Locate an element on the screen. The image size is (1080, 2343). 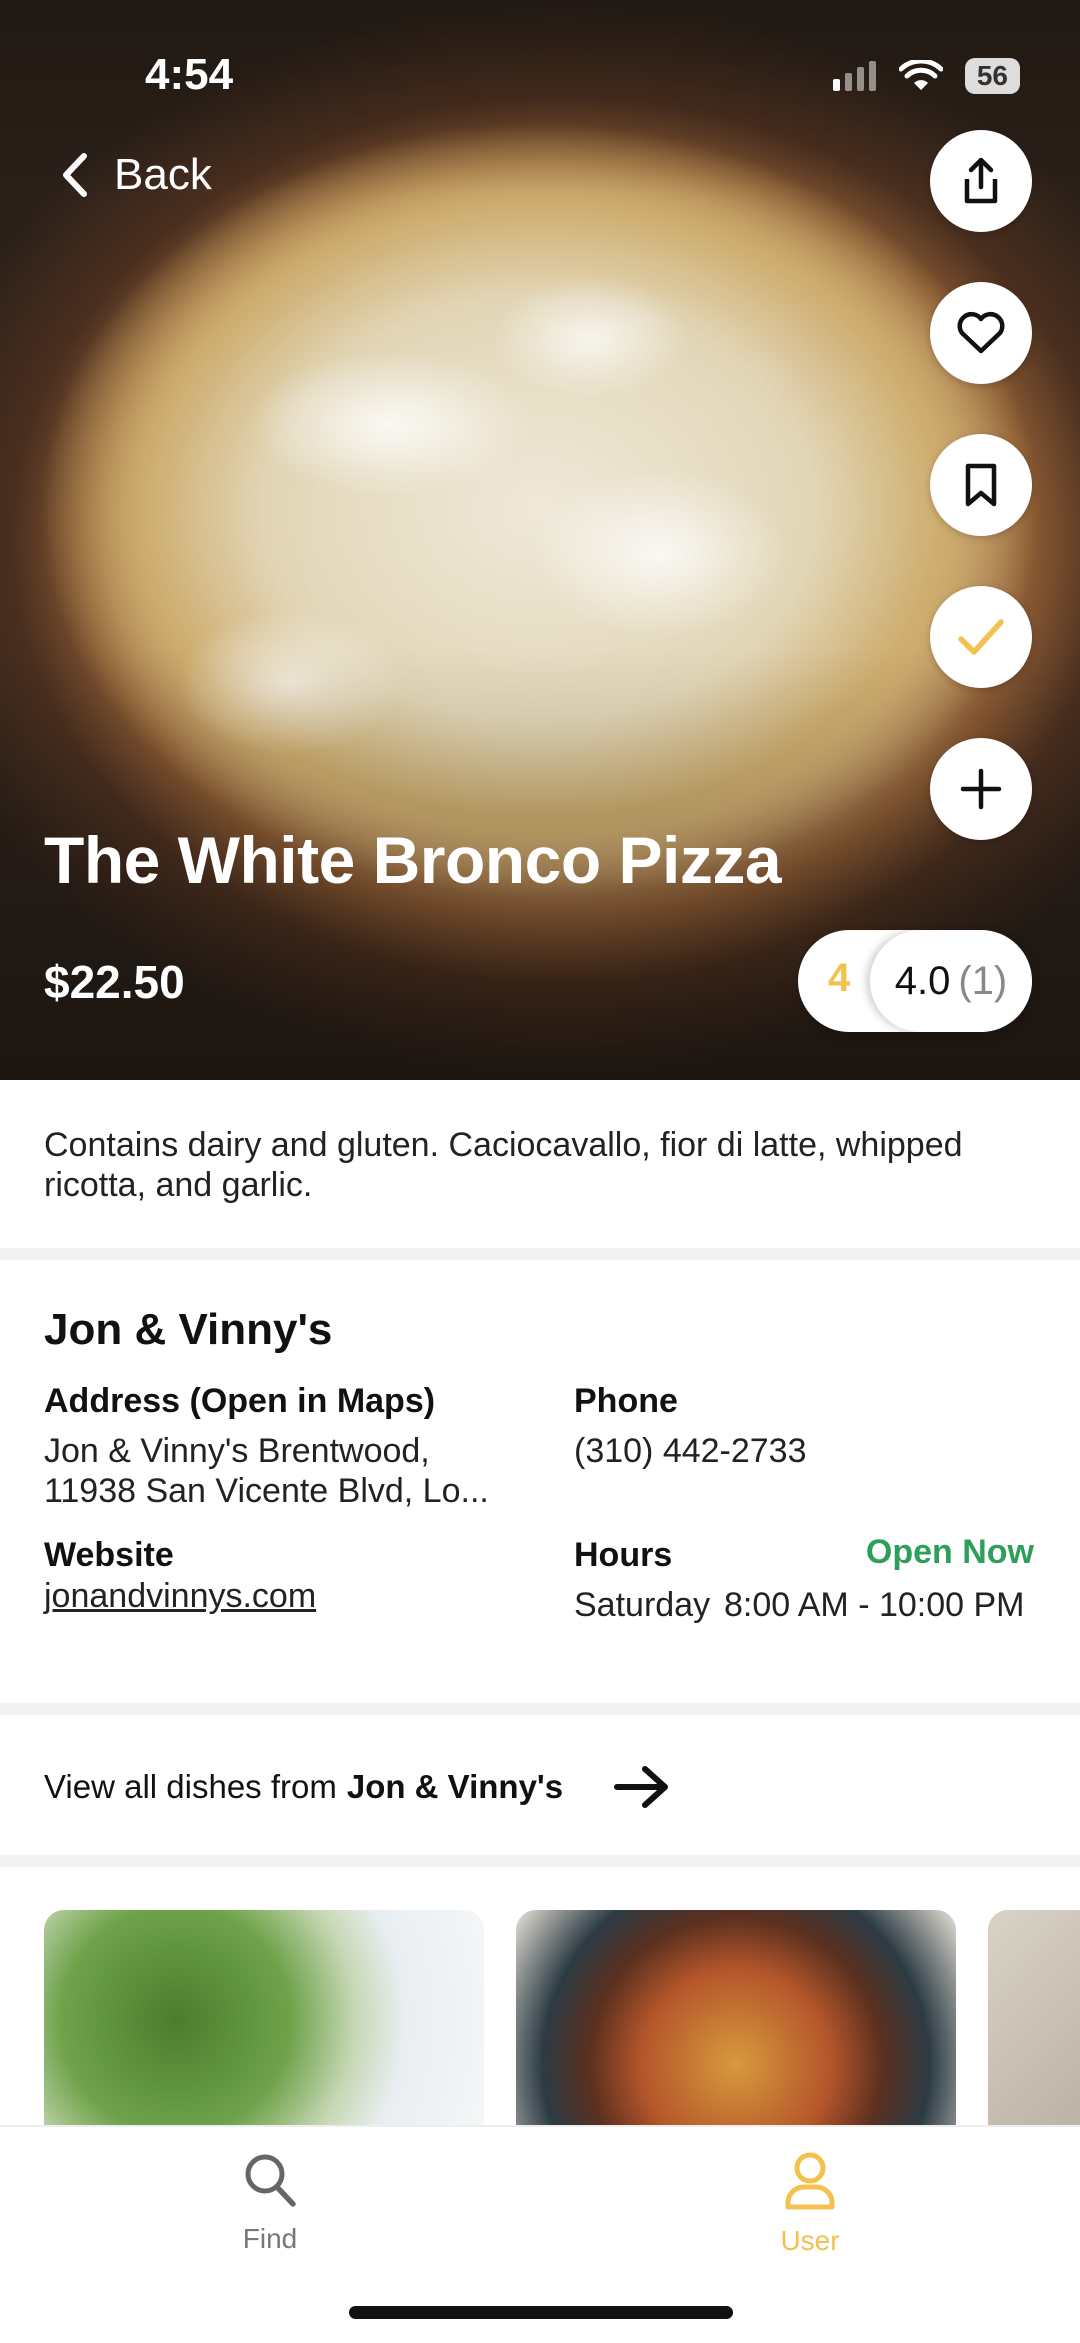
dish-actions is located at coordinates (981, 485).